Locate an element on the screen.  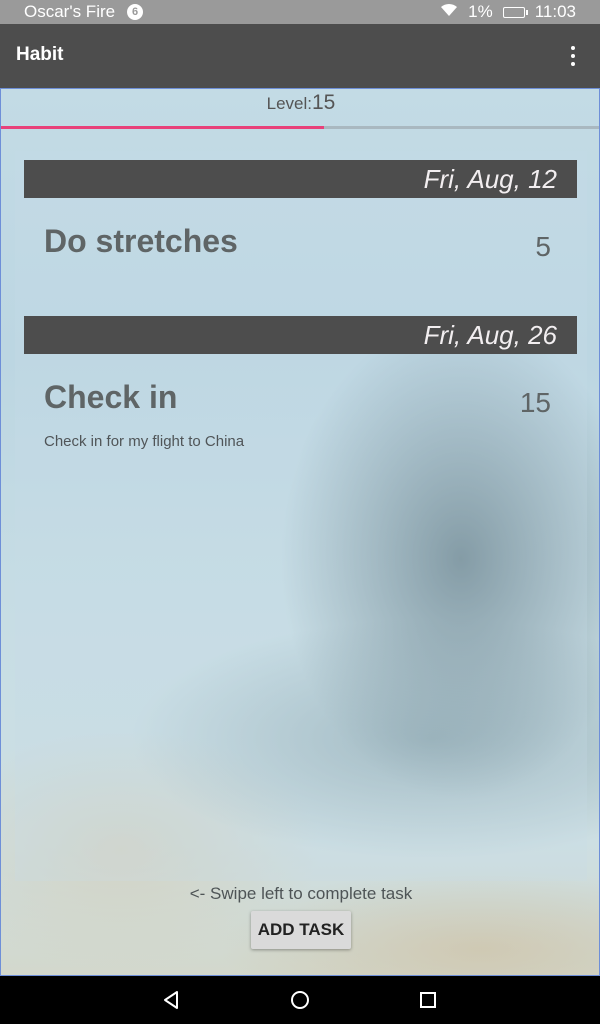
app-title: Habit is located at coordinates (40, 54).